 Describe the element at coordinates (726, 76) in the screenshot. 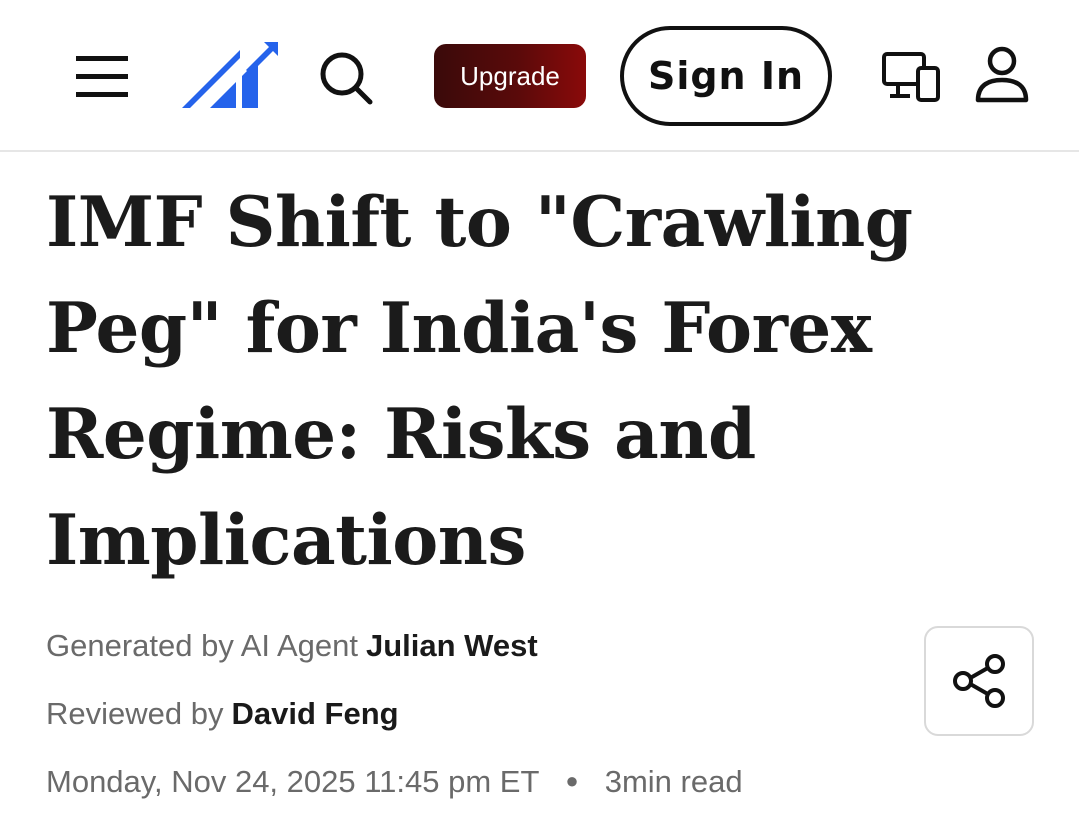

I see `sign-in-button: Sign In` at that location.